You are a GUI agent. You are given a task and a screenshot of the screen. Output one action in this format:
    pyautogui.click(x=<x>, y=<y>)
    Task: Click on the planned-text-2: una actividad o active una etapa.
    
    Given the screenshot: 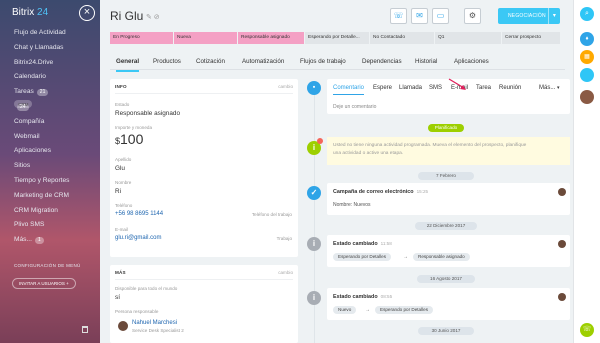 What is the action you would take?
    pyautogui.click(x=368, y=153)
    